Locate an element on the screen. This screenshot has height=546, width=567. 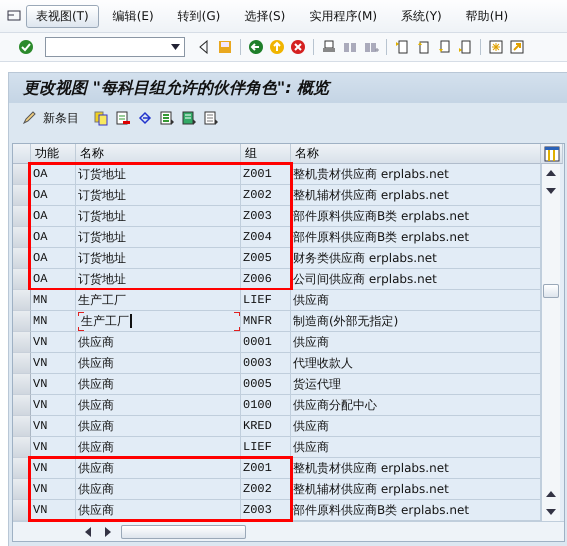
print-icon is located at coordinates (329, 47).